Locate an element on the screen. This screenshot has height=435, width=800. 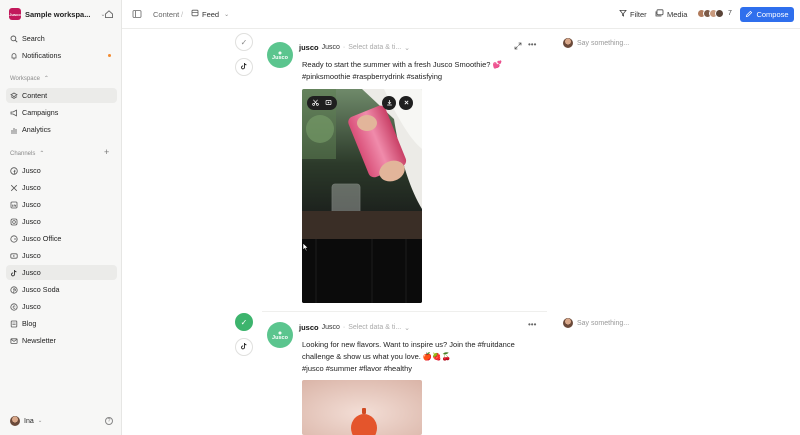
approve-status-button: ✓ is located at coordinates (244, 42).